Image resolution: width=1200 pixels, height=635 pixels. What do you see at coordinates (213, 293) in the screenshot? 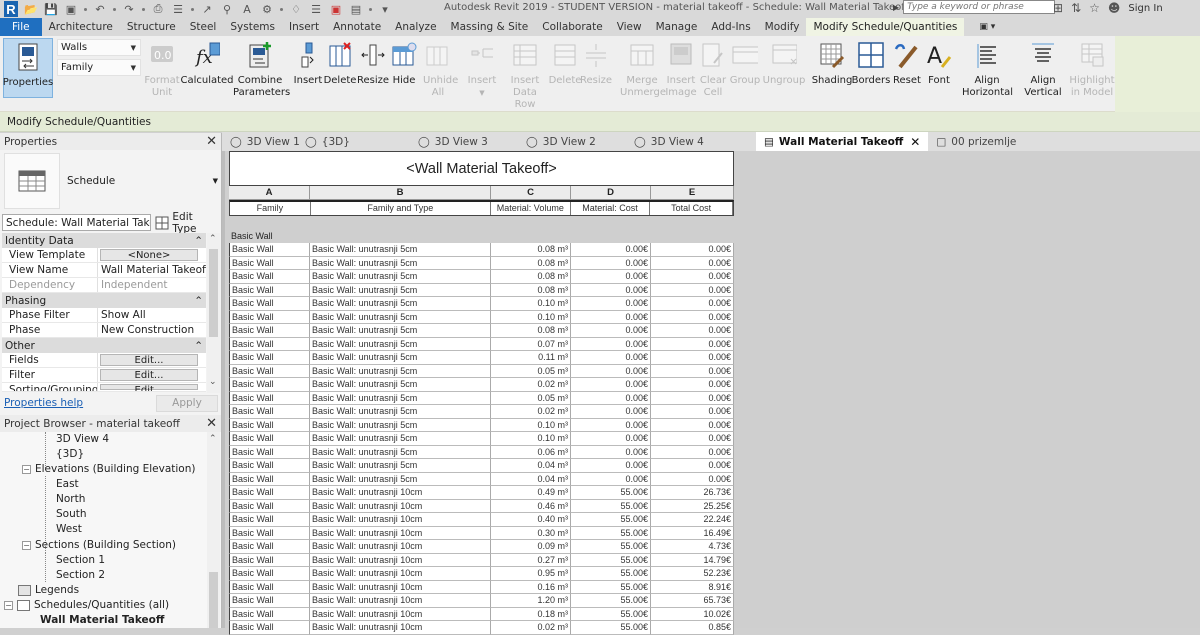
I see `scrollbar-thumb` at bounding box center [213, 293].